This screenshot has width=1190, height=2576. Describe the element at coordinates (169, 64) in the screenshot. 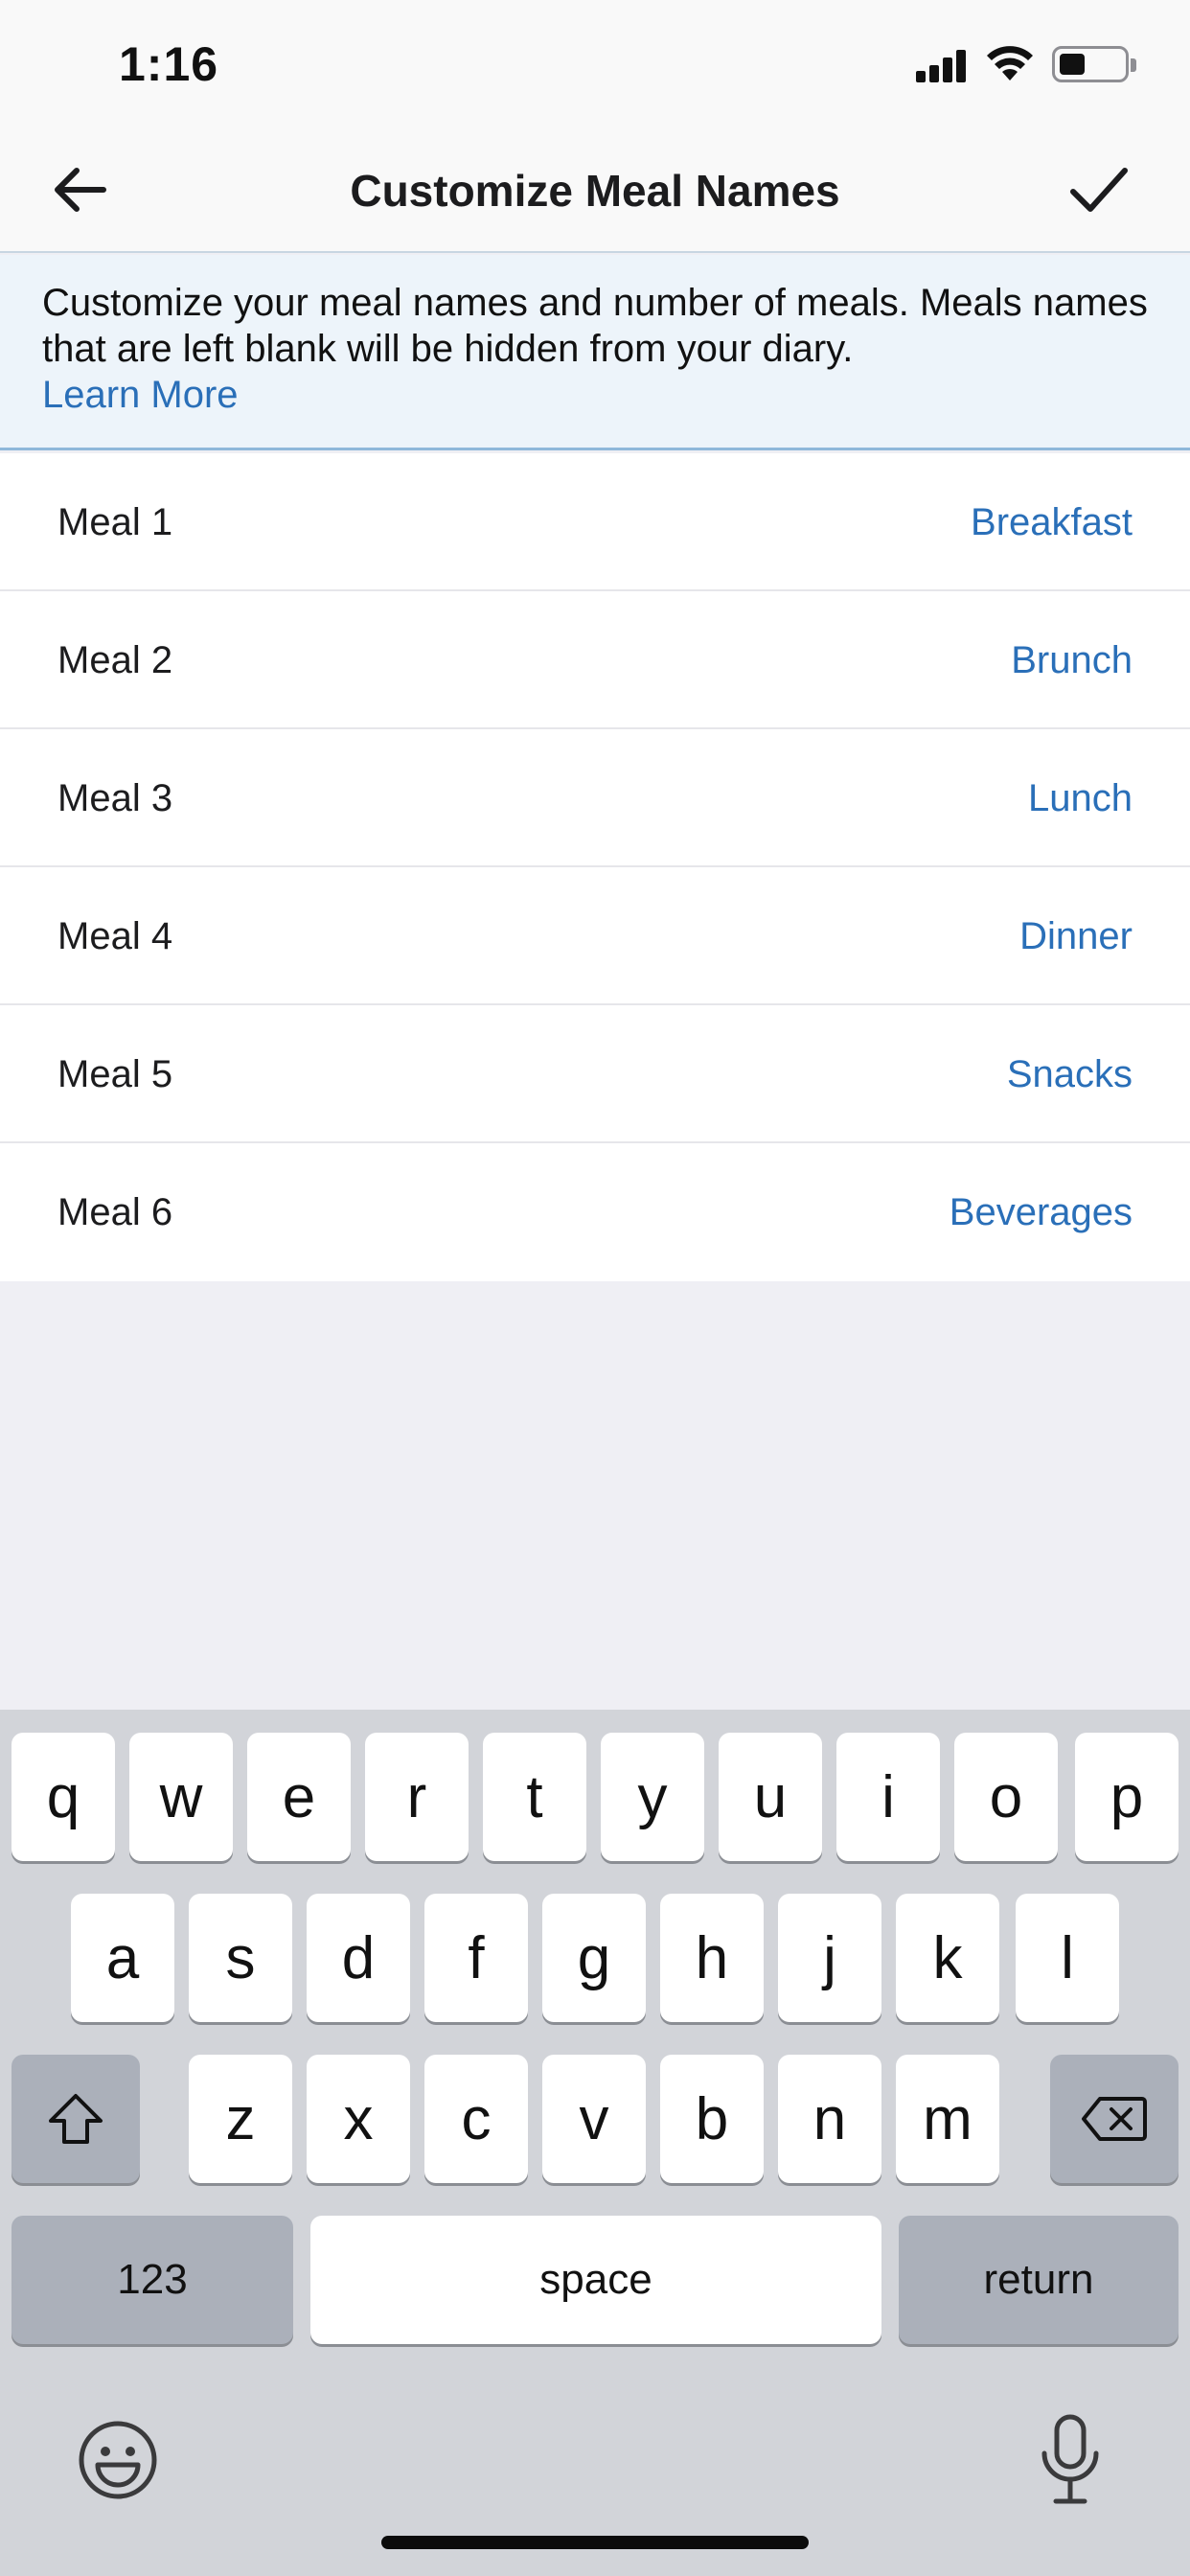

I see `status-time: 1:16` at that location.